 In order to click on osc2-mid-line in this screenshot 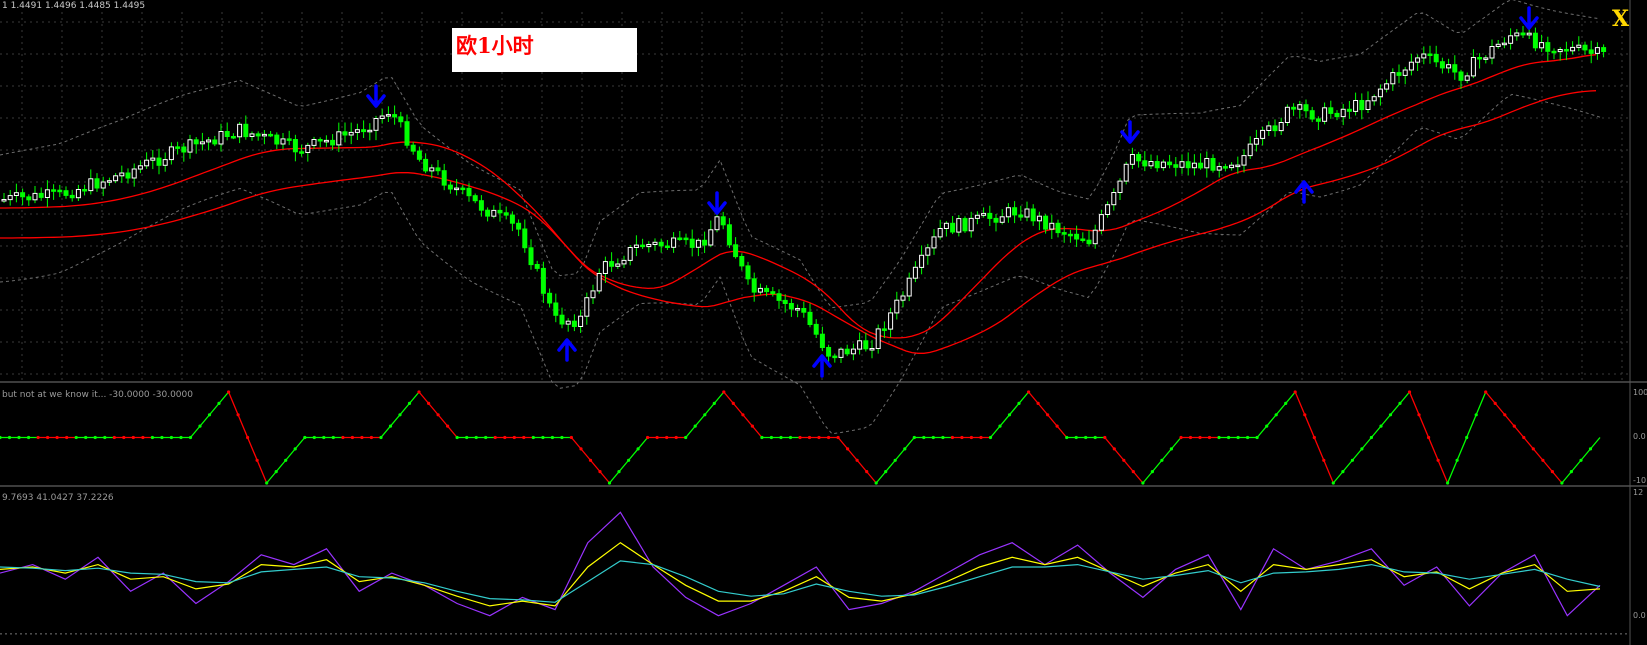, I will do `click(800, 574)`.